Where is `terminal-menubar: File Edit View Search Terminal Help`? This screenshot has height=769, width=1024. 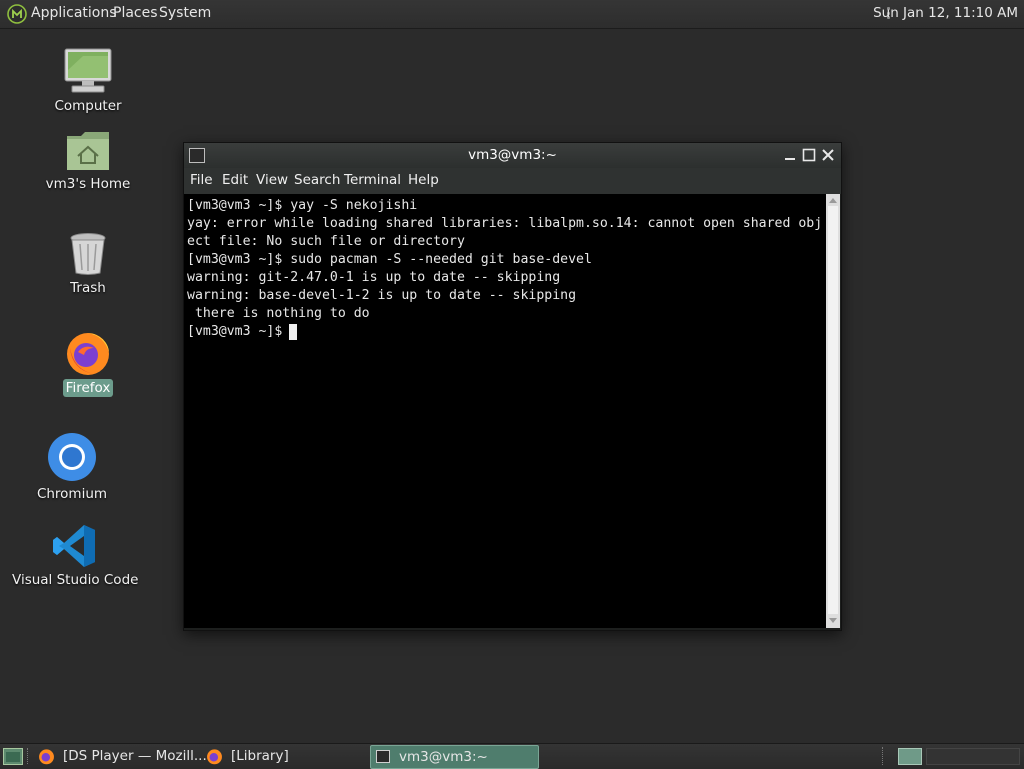
terminal-menubar: File Edit View Search Terminal Help is located at coordinates (512, 181).